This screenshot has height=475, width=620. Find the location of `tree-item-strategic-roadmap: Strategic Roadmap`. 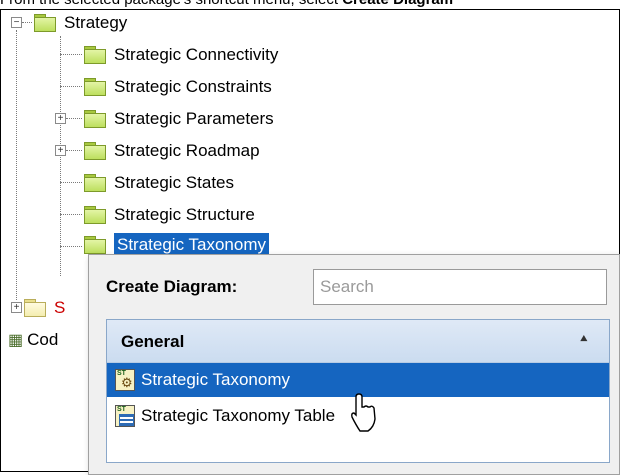

tree-item-strategic-roadmap: Strategic Roadmap is located at coordinates (172, 151).